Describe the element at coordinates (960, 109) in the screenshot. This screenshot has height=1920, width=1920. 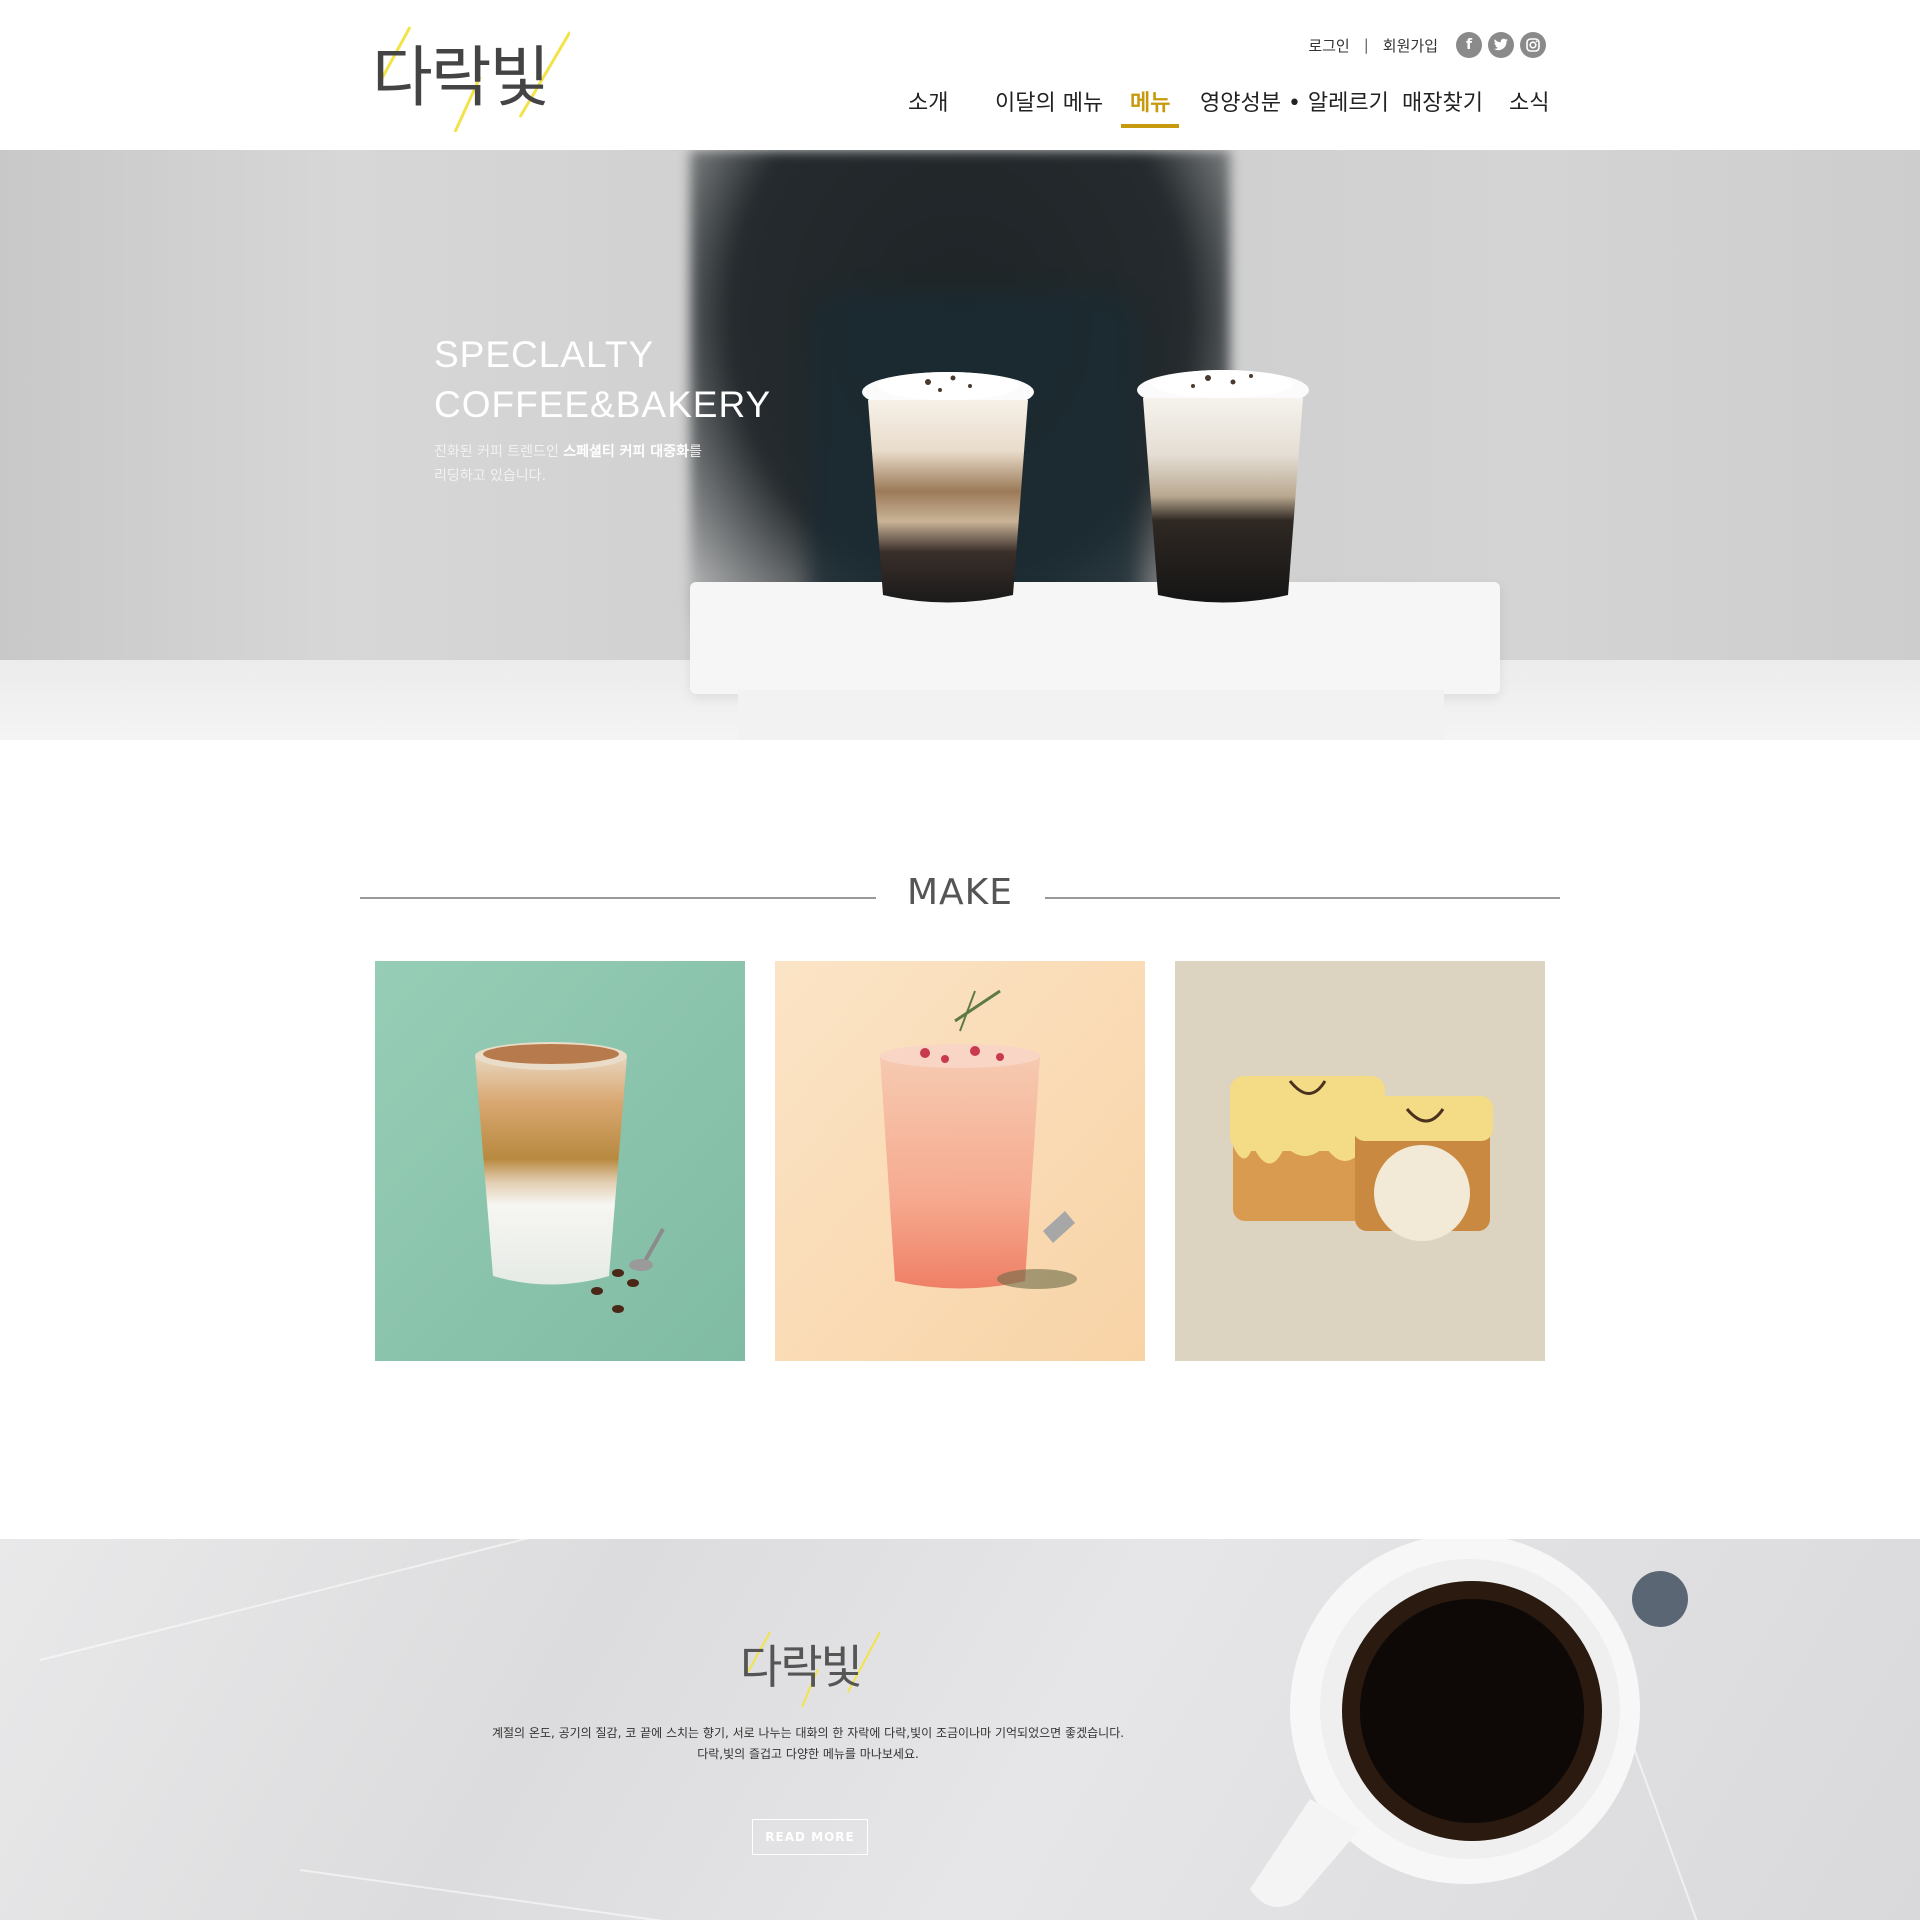
I see `main-nav: 소개 이달의 메뉴 메뉴 영양성분 • 알레르기 매장찾기 소식` at that location.